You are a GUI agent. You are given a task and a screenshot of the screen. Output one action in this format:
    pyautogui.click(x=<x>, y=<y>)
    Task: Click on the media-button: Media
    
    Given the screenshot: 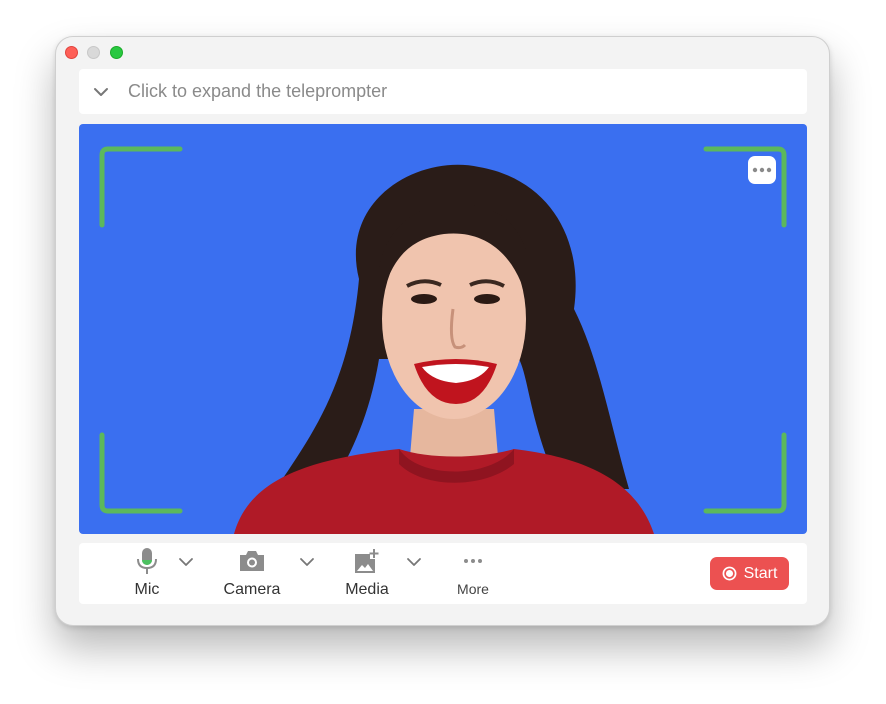 What is the action you would take?
    pyautogui.click(x=367, y=573)
    